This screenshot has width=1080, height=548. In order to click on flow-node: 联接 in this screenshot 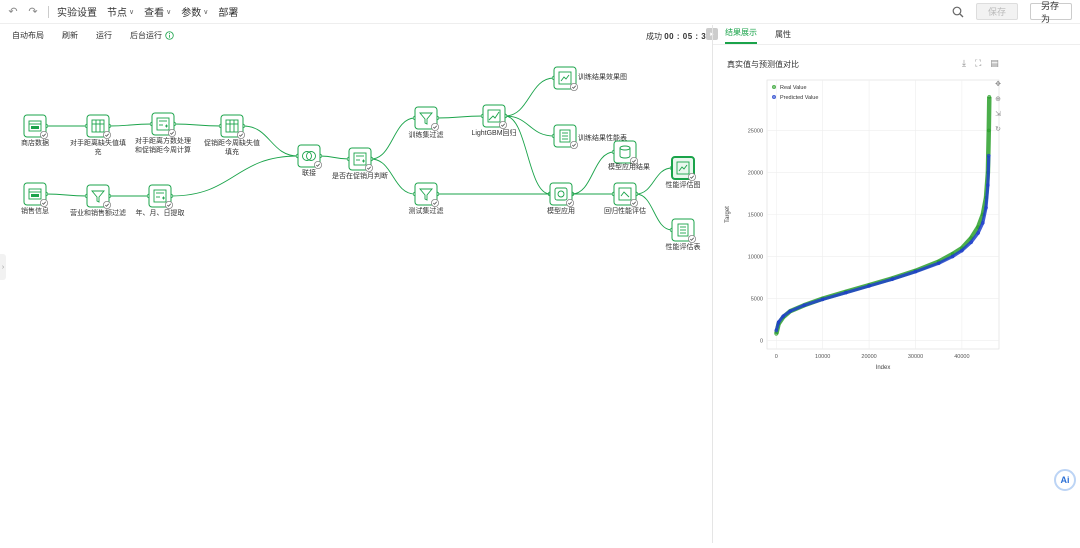, I will do `click(309, 160)`.